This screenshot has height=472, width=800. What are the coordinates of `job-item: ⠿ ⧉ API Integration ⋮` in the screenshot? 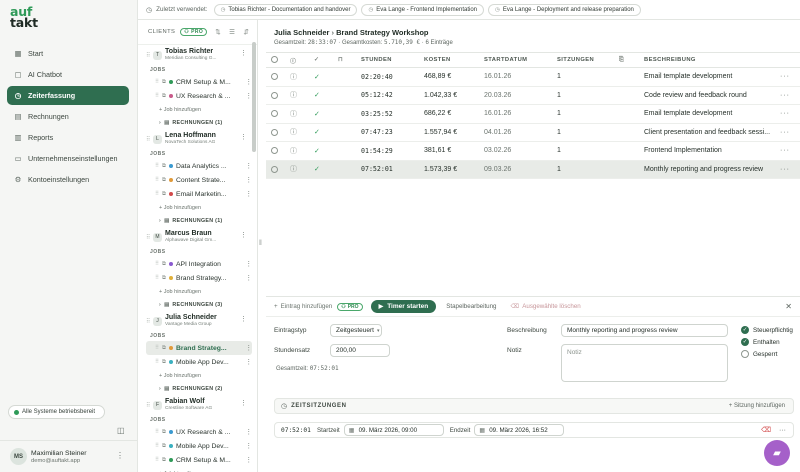 It's located at (199, 264).